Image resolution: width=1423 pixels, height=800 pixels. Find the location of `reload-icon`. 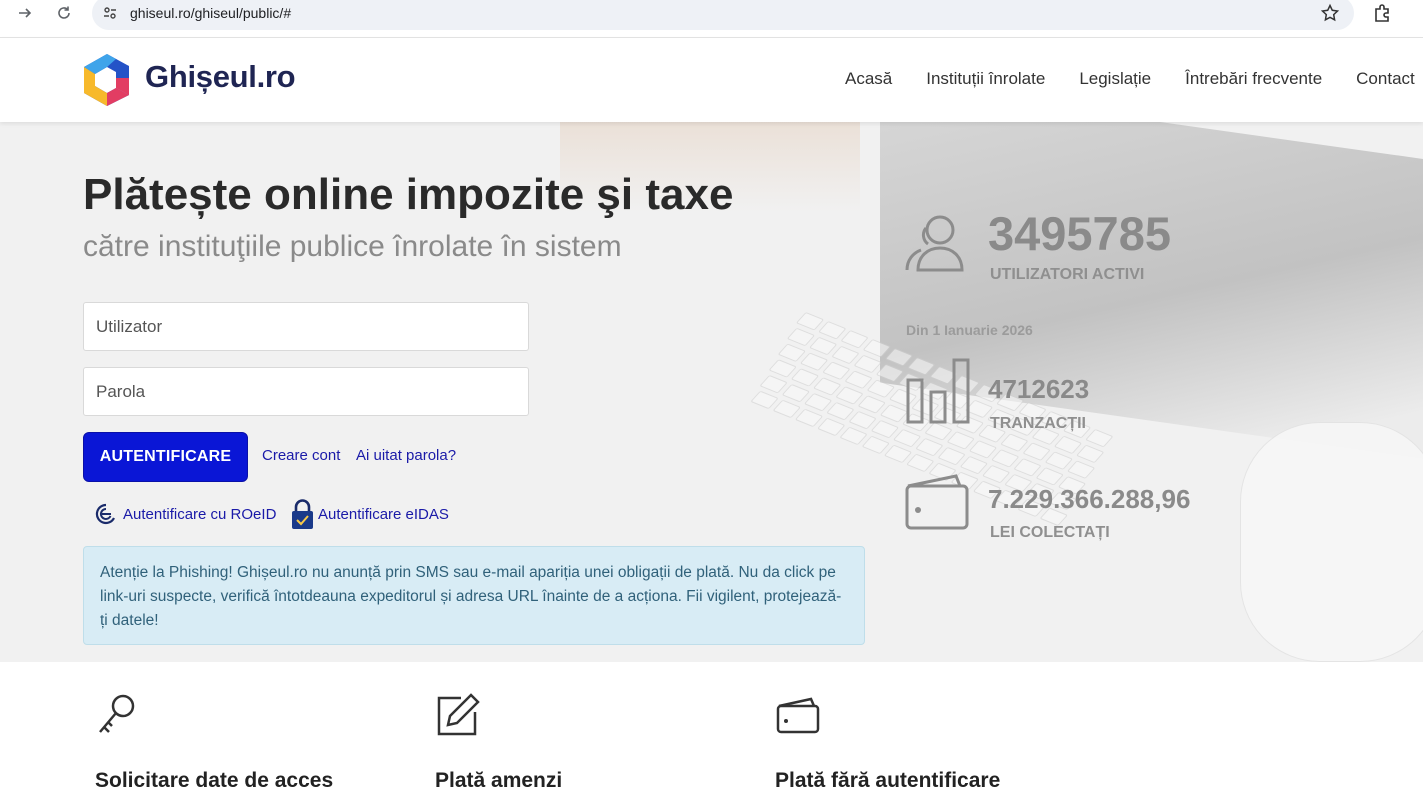

reload-icon is located at coordinates (64, 13).